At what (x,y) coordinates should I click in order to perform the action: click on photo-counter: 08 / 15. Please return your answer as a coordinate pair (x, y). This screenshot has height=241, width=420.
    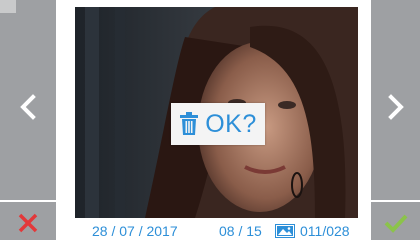
    Looking at the image, I should click on (240, 231).